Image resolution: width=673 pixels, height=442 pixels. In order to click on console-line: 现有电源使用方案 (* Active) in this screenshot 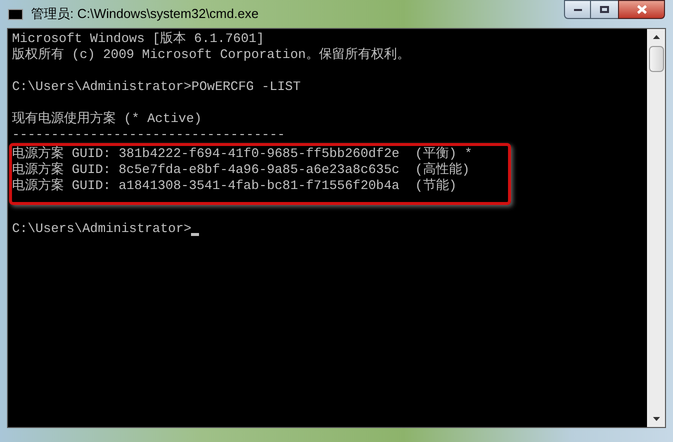, I will do `click(107, 119)`.